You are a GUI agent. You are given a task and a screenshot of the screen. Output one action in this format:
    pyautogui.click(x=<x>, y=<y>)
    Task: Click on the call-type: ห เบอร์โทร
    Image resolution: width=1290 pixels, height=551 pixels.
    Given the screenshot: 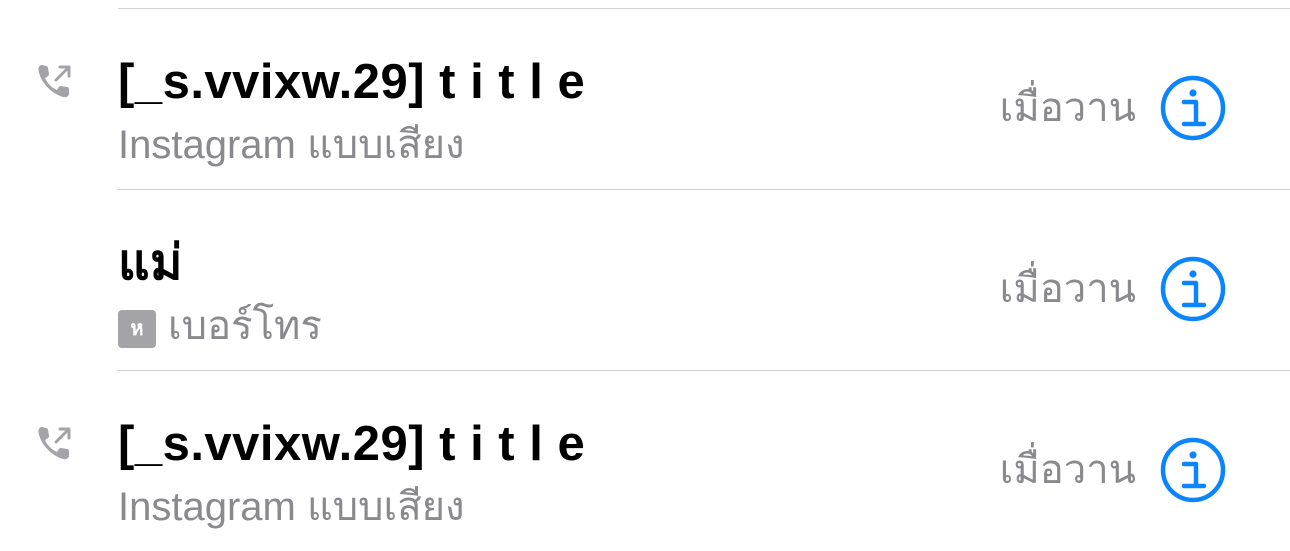 What is the action you would take?
    pyautogui.click(x=220, y=326)
    